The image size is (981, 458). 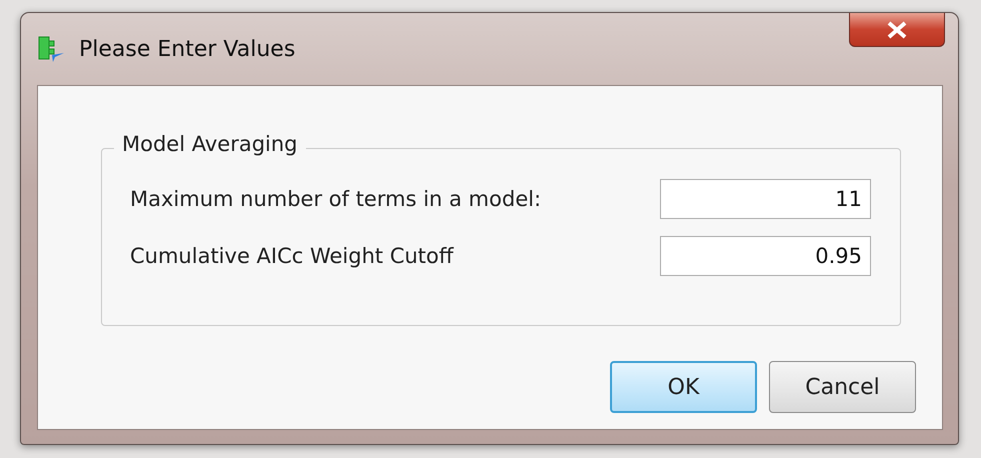 What do you see at coordinates (336, 199) in the screenshot?
I see `field-label: Maximum number of terms in a model:` at bounding box center [336, 199].